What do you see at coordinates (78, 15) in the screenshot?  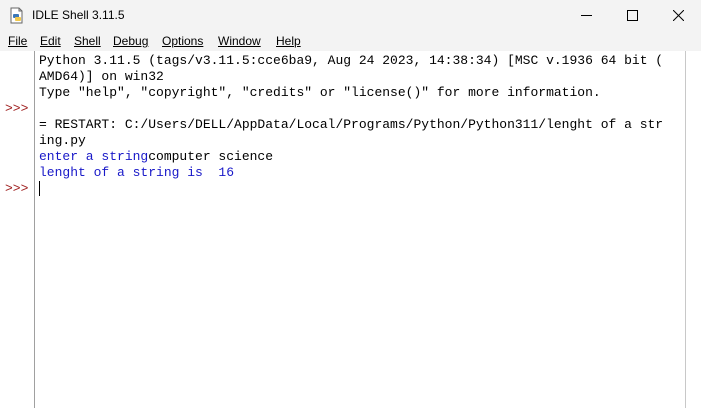 I see `window-title: IDLE Shell 3.11.5` at bounding box center [78, 15].